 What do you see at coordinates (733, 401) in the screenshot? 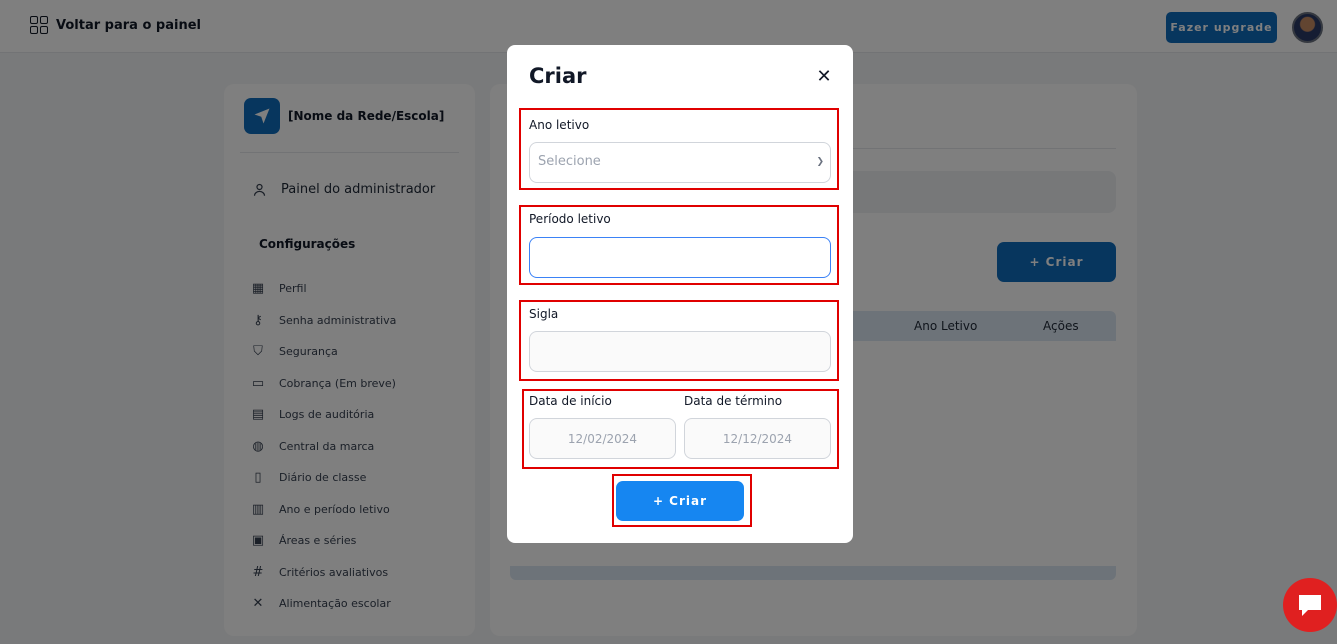
I see `data-termino-label: Data de término` at bounding box center [733, 401].